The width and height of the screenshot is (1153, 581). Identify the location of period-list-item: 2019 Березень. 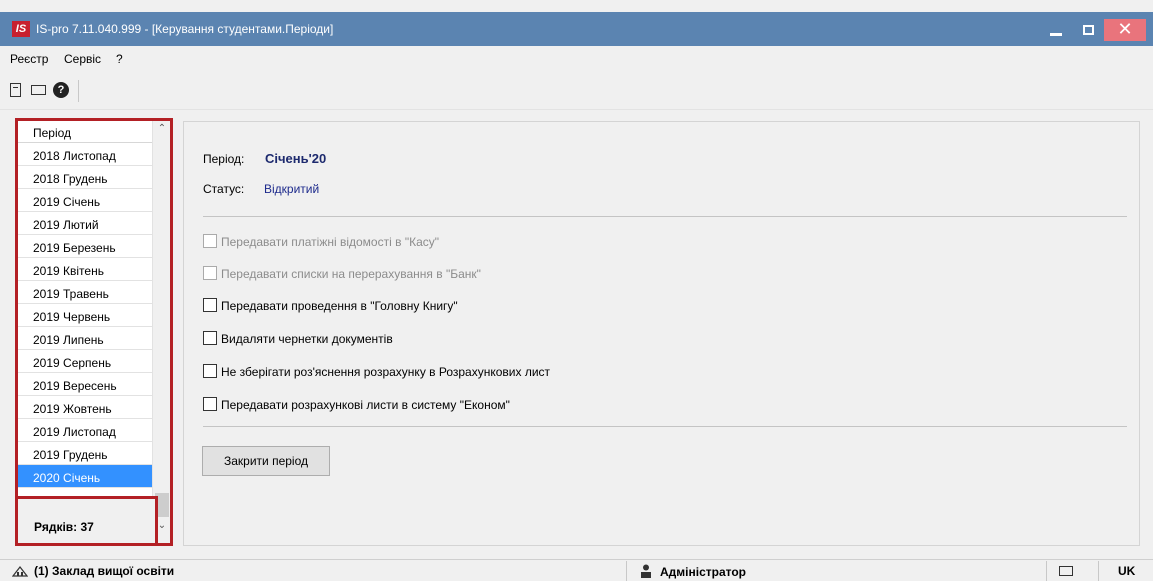
(85, 246).